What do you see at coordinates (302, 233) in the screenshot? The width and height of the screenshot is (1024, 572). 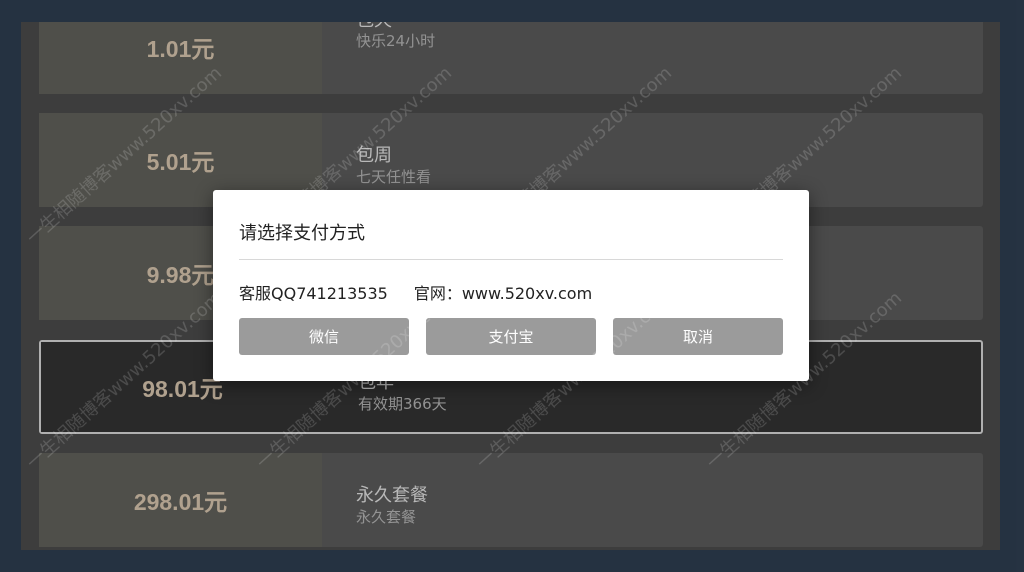 I see `dialog-title: 请选择支付方式` at bounding box center [302, 233].